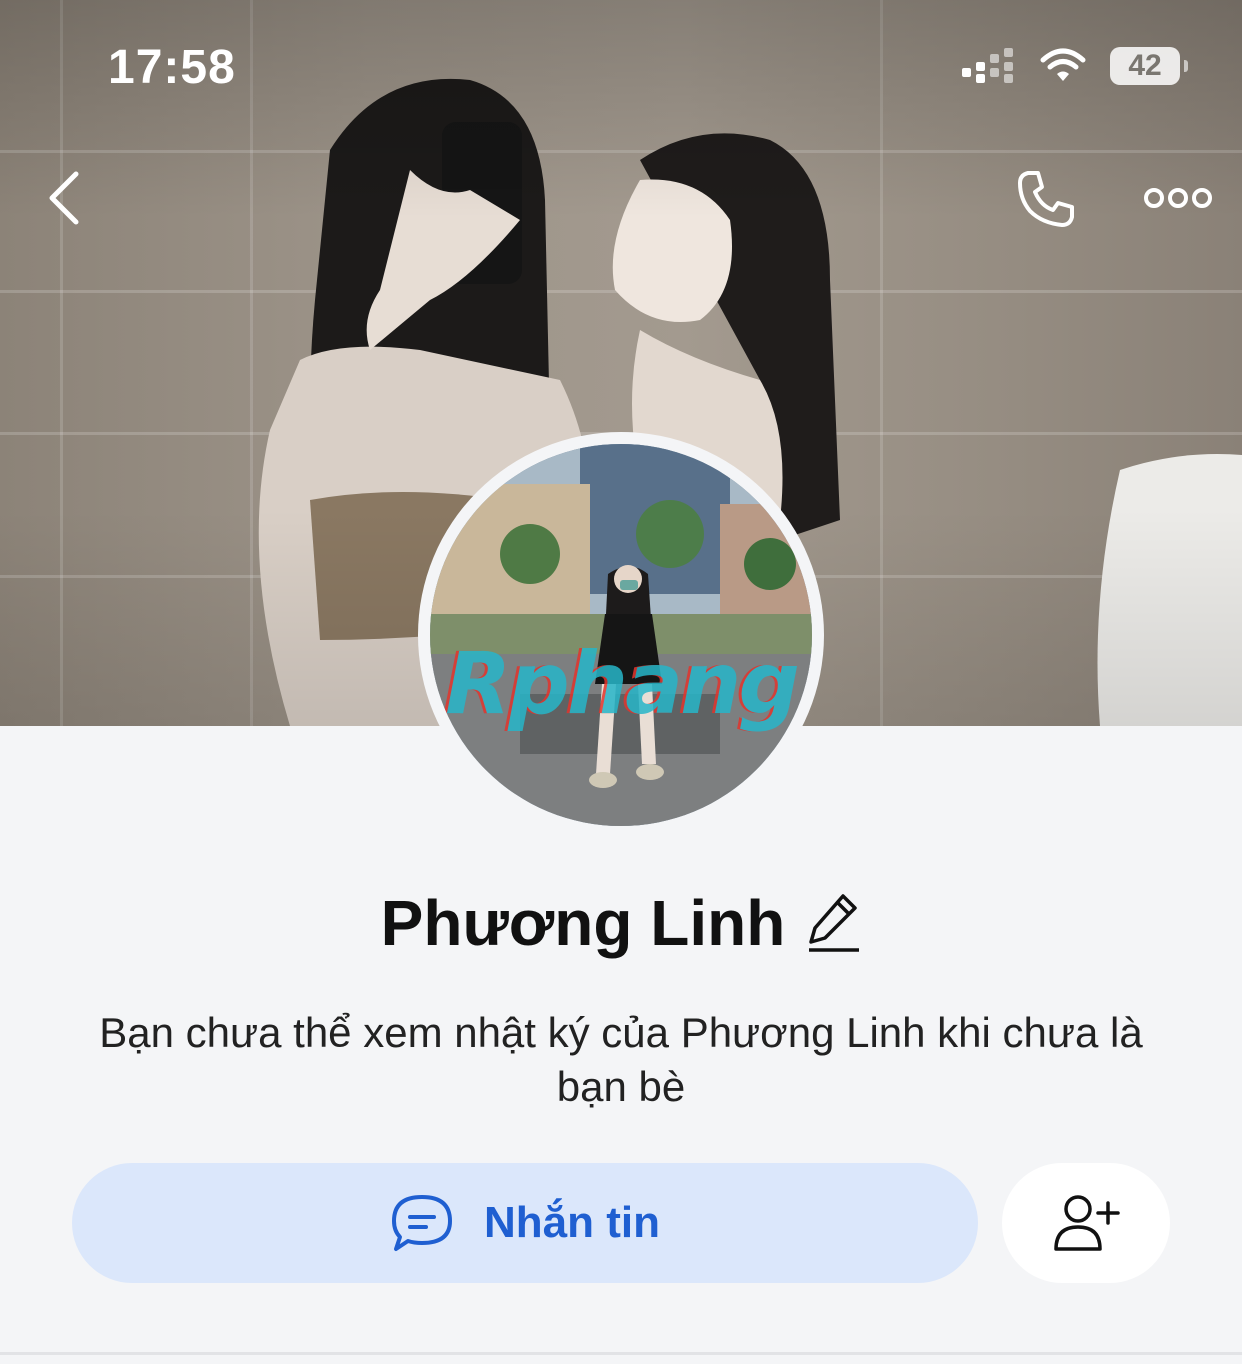 This screenshot has width=1242, height=1364. What do you see at coordinates (572, 1222) in the screenshot?
I see `message-button-label: Nhắn tin` at bounding box center [572, 1222].